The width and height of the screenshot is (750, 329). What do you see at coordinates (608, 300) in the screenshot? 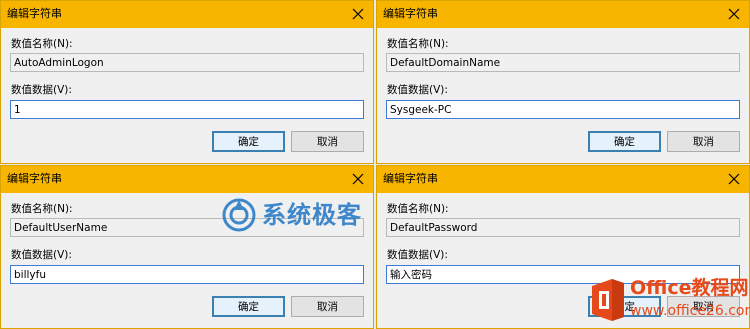
I see `office-logo-icon` at bounding box center [608, 300].